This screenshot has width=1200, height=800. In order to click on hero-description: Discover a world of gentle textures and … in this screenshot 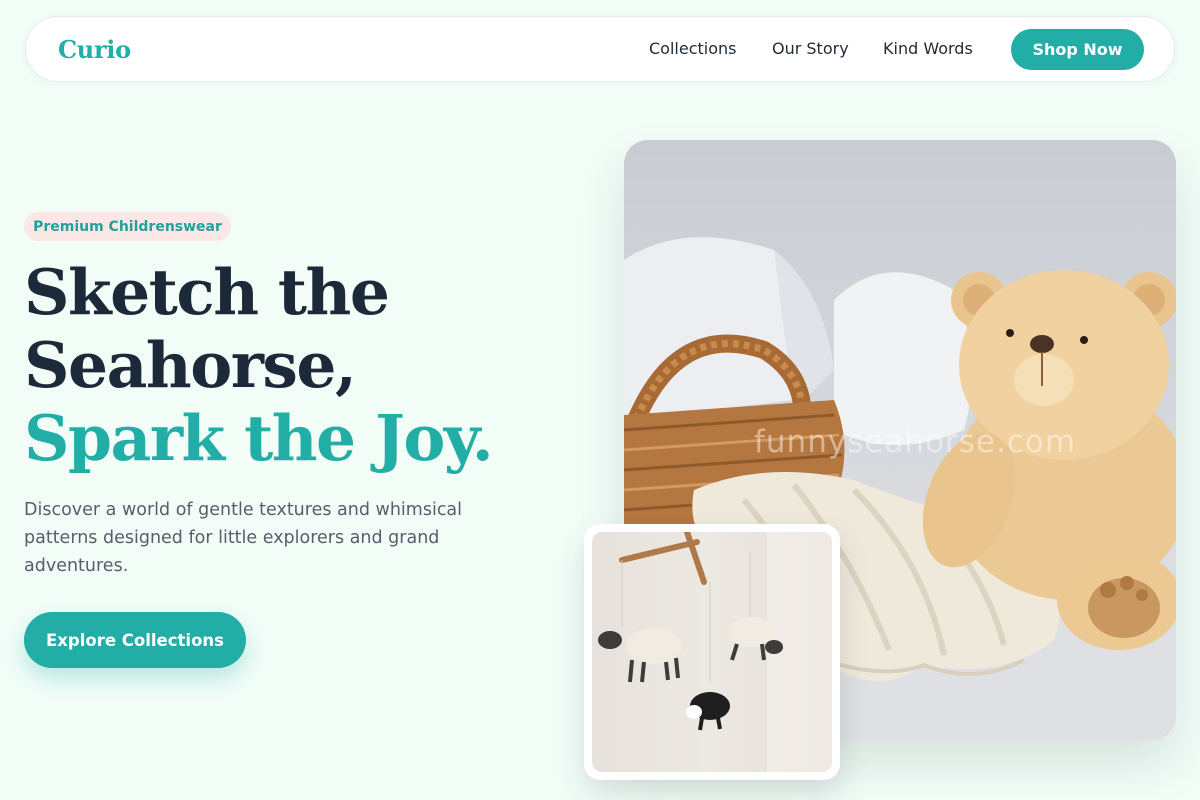, I will do `click(243, 538)`.